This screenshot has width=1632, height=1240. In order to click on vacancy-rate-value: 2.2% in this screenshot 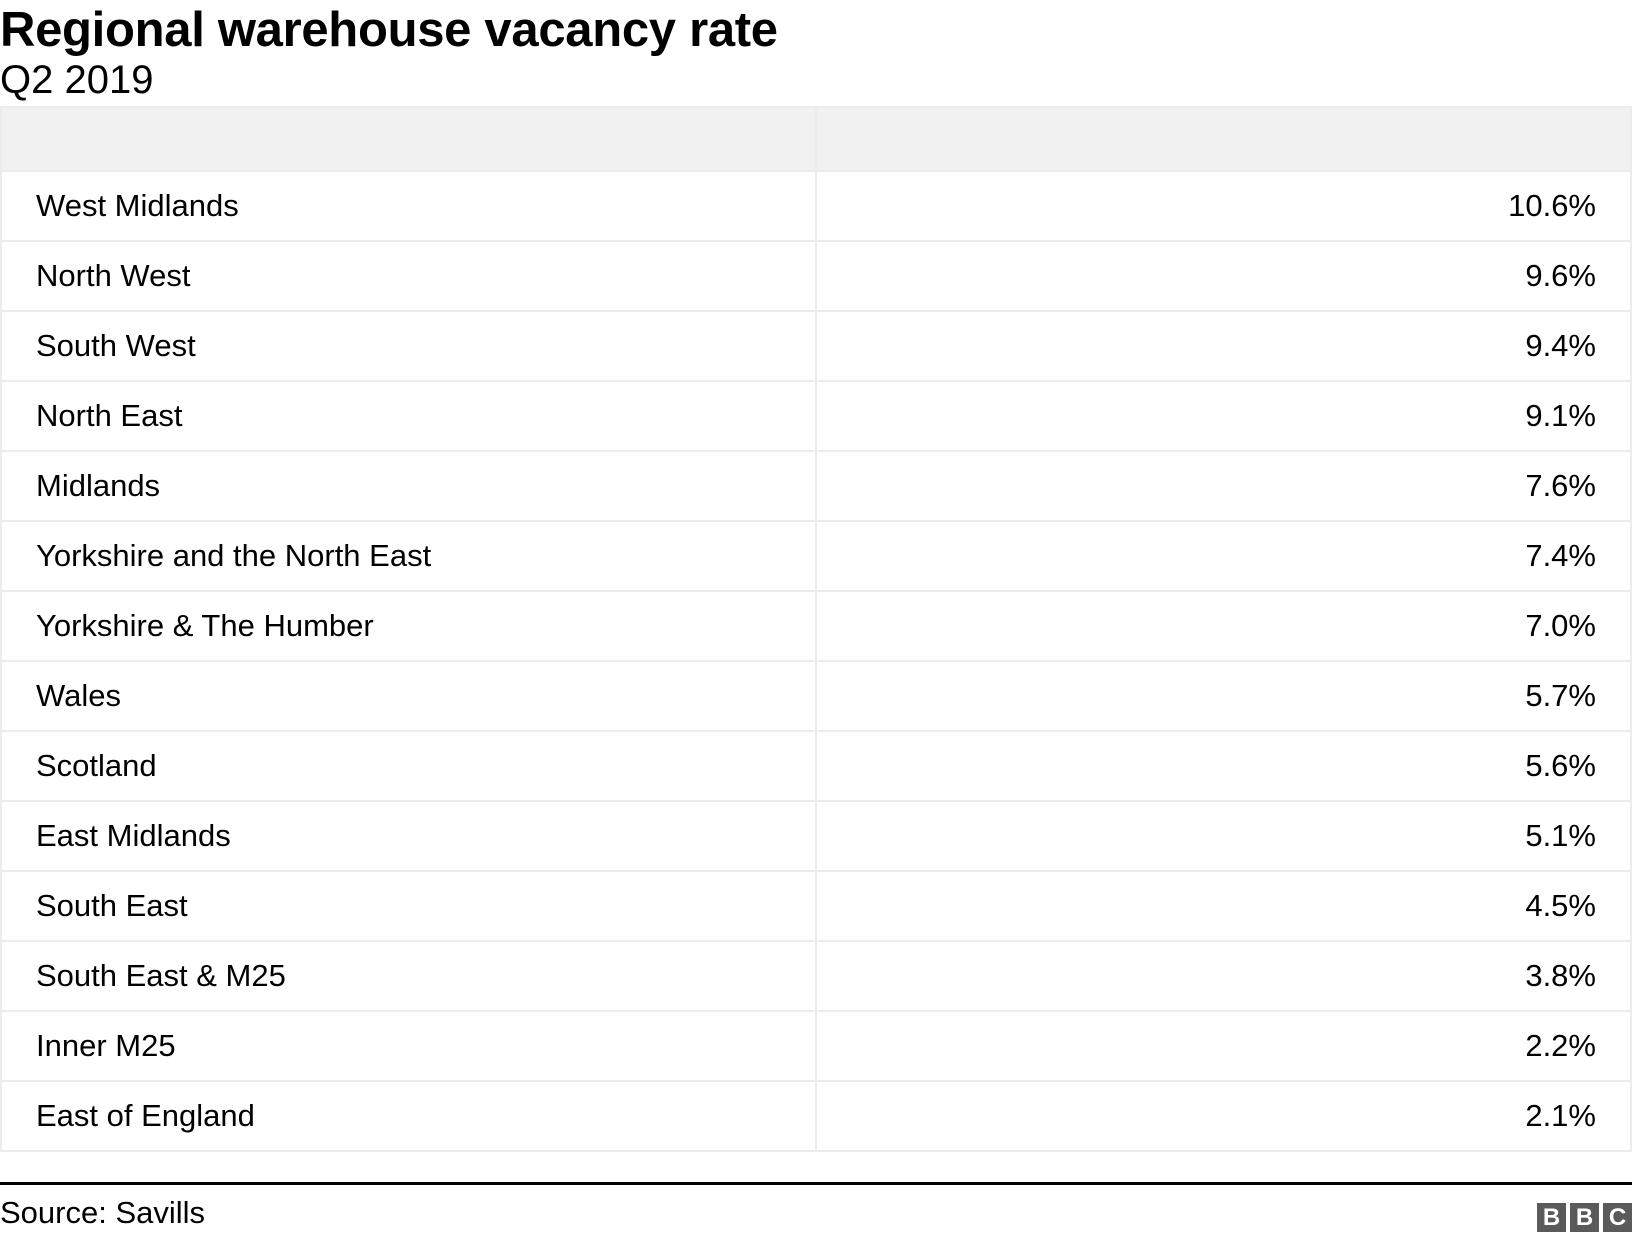, I will do `click(1223, 1046)`.